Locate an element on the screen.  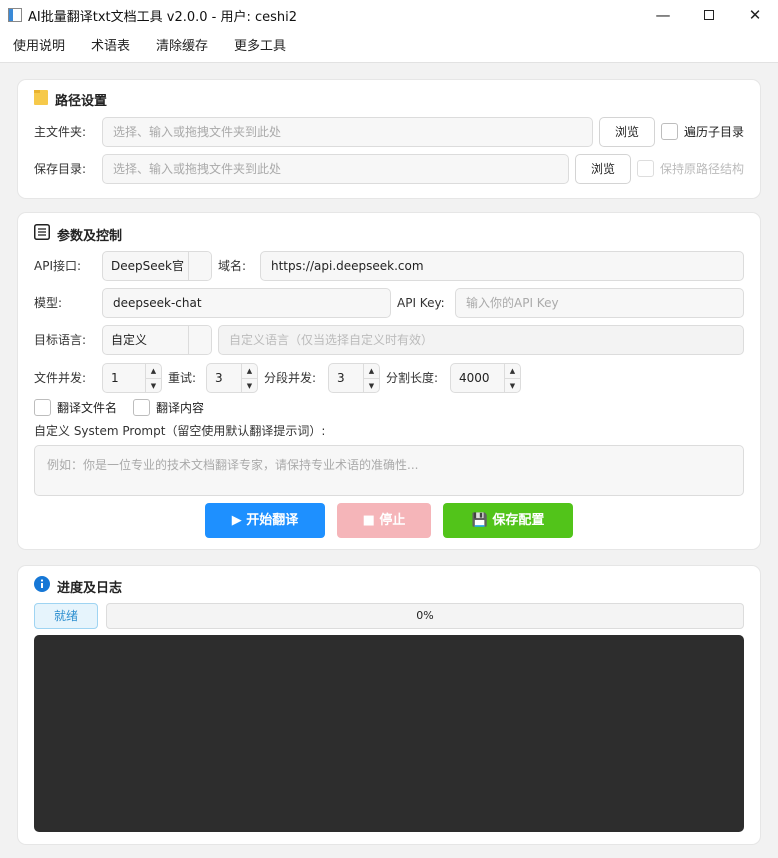
close-icon: ✕ is located at coordinates (755, 15).